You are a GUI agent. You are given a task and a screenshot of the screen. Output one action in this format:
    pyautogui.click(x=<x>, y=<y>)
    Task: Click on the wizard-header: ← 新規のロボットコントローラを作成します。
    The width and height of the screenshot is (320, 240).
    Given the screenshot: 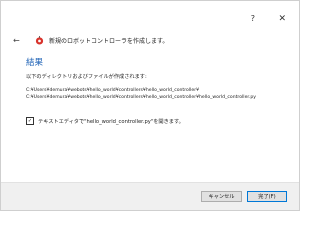 What is the action you would take?
    pyautogui.click(x=150, y=40)
    